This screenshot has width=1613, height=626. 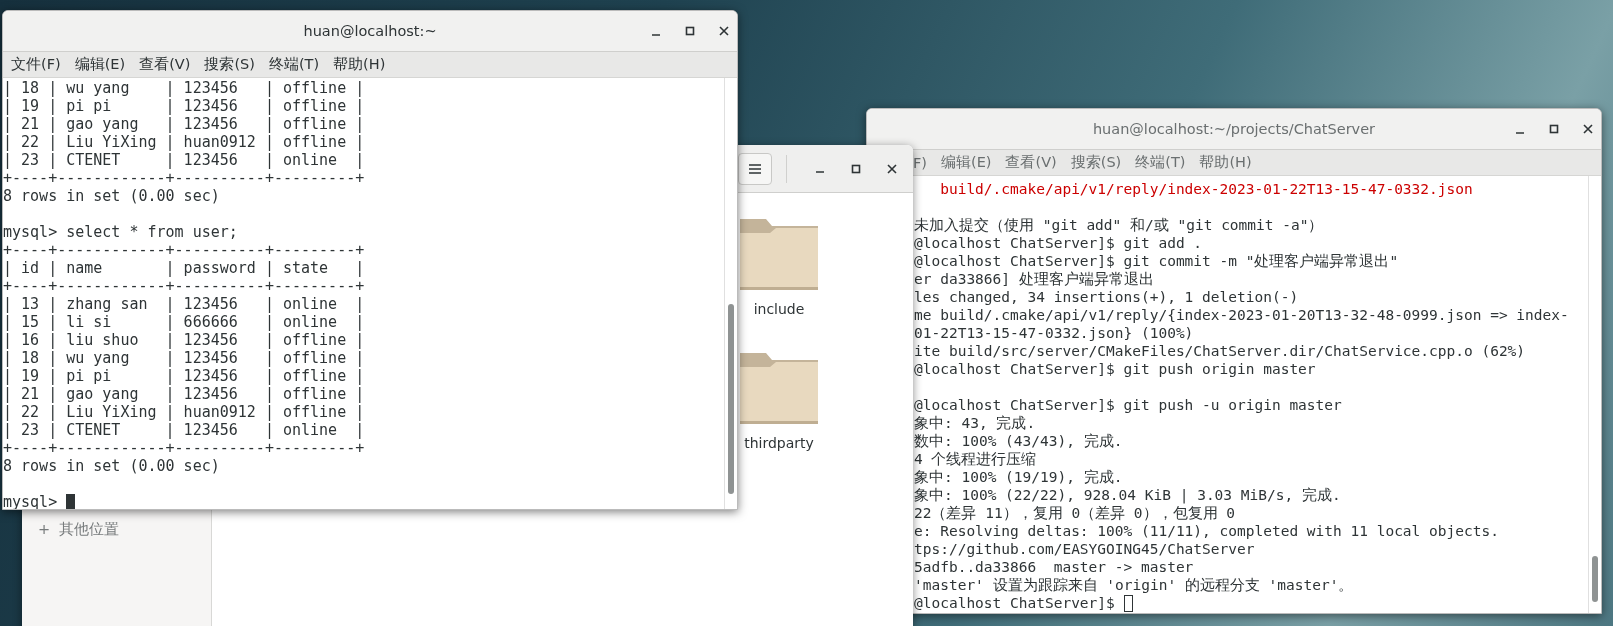 What do you see at coordinates (1241, 315) in the screenshot?
I see `terminal-line: me build/.cmake/api/v1/reply/{index-2023-01-20T13-32-48-0999.json => index-` at bounding box center [1241, 315].